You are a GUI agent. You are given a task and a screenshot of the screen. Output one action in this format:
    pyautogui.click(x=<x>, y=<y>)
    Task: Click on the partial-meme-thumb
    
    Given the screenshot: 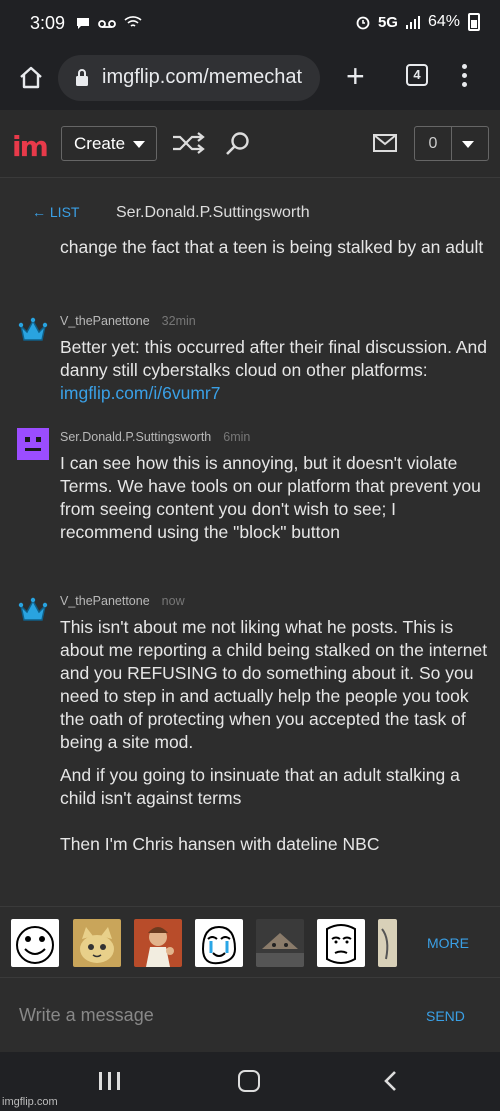 What is the action you would take?
    pyautogui.click(x=387, y=943)
    